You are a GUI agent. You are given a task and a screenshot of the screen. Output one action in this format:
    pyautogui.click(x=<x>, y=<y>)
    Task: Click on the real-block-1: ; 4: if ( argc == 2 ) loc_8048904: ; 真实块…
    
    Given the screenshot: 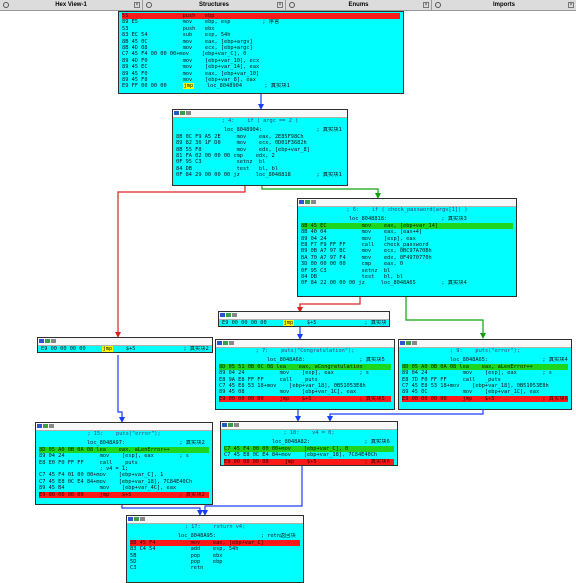 What is the action you would take?
    pyautogui.click(x=260, y=147)
    